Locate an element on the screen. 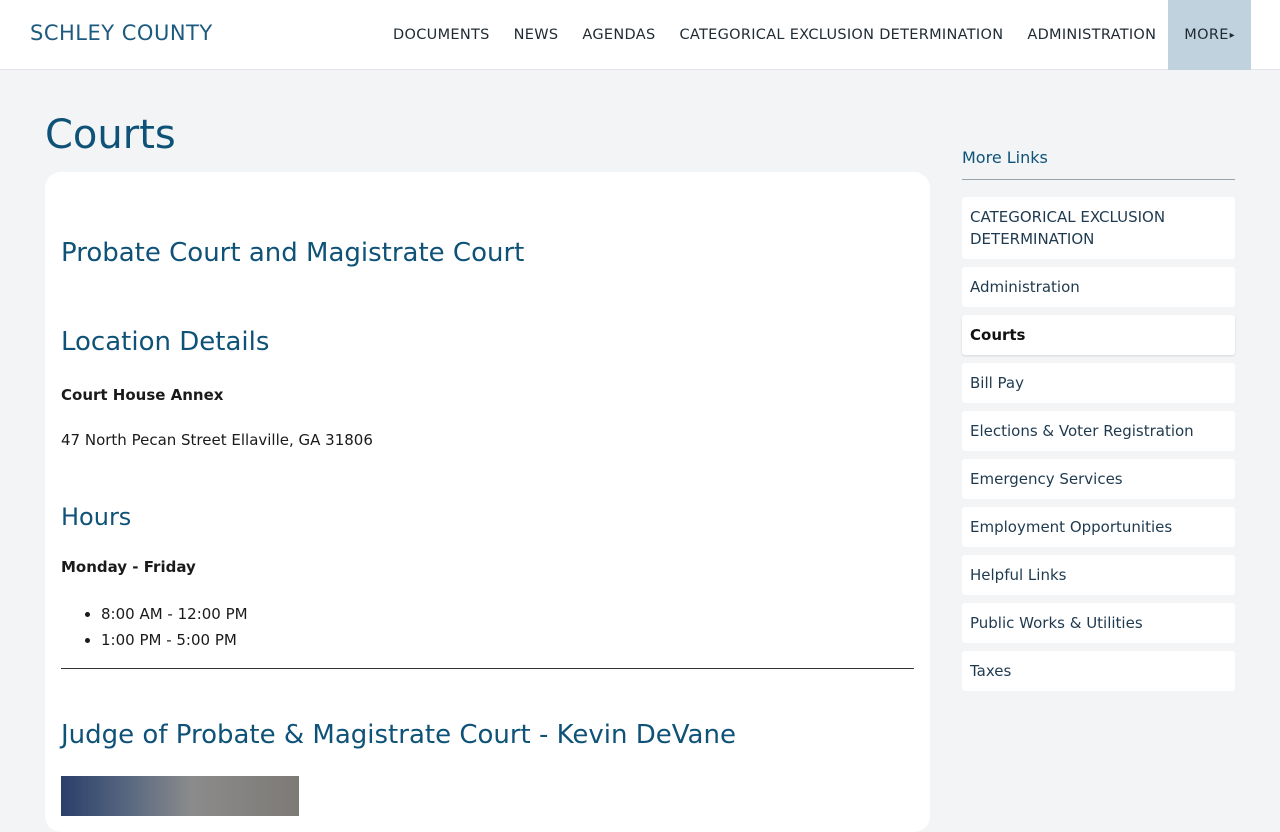 The image size is (1280, 832). site-brand-link: SCHLEY COUNTY is located at coordinates (121, 33).